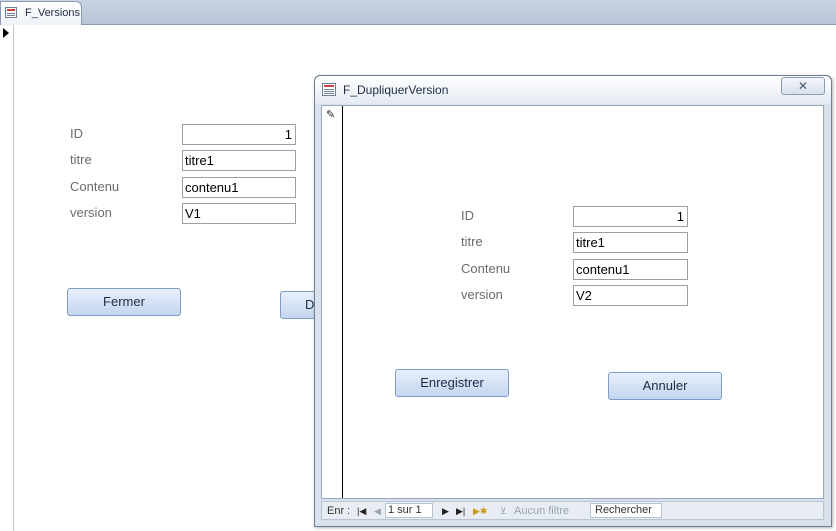 This screenshot has height=531, width=836. I want to click on titre-field: titre1, so click(239, 160).